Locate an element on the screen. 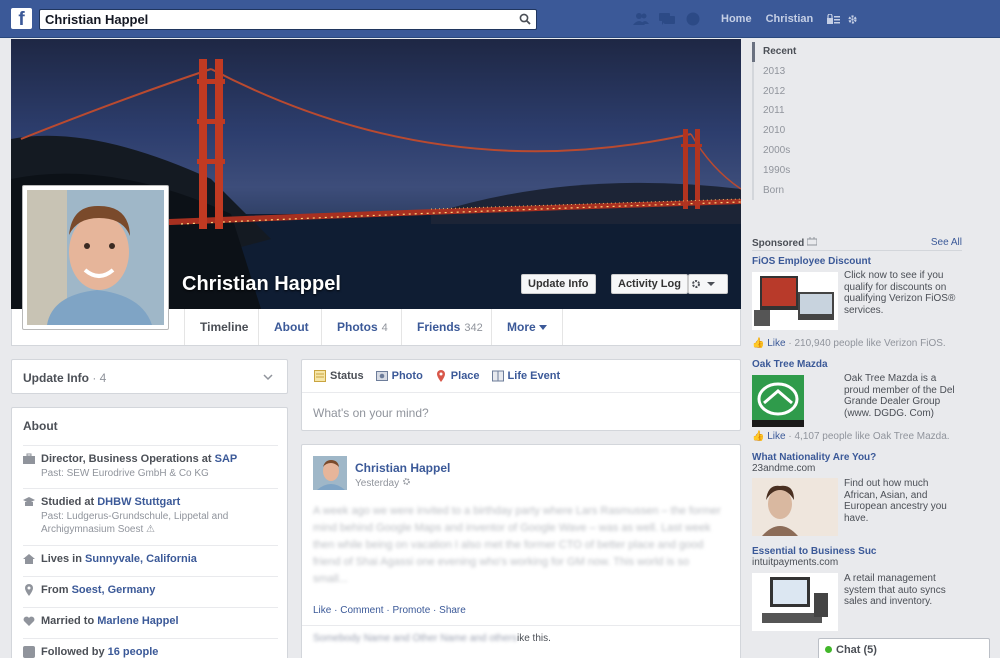 The height and width of the screenshot is (658, 1000). avatar is located at coordinates (330, 473).